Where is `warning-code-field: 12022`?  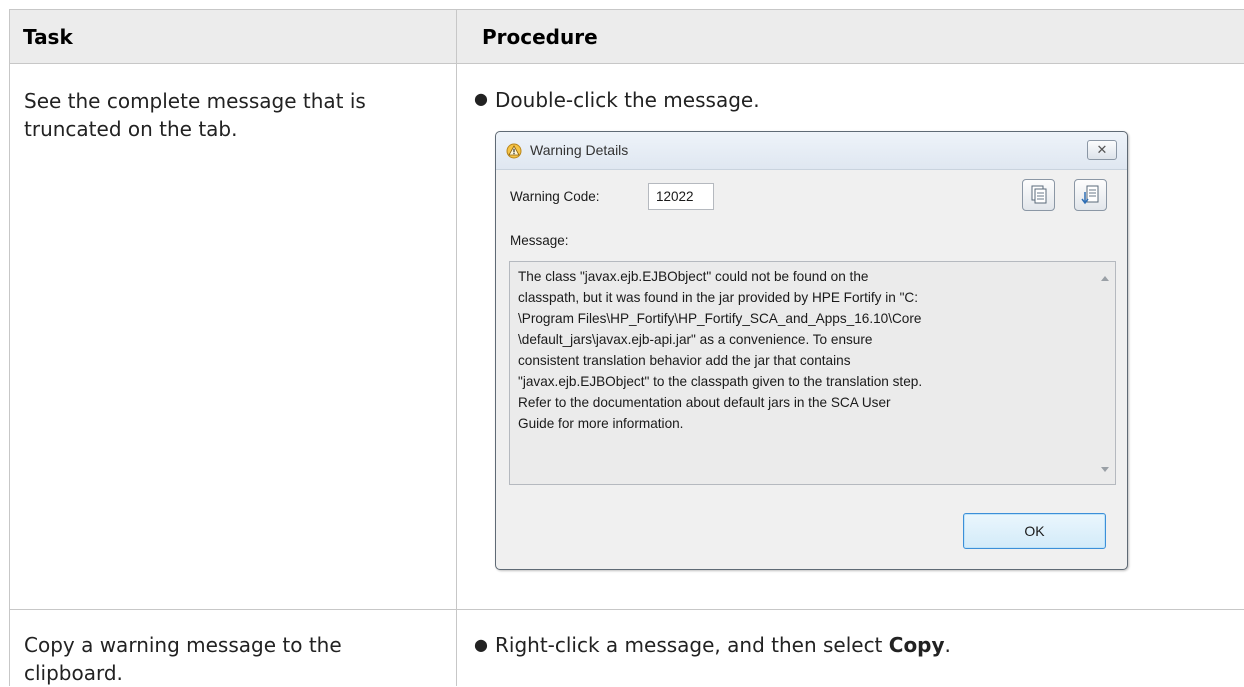
warning-code-field: 12022 is located at coordinates (681, 196).